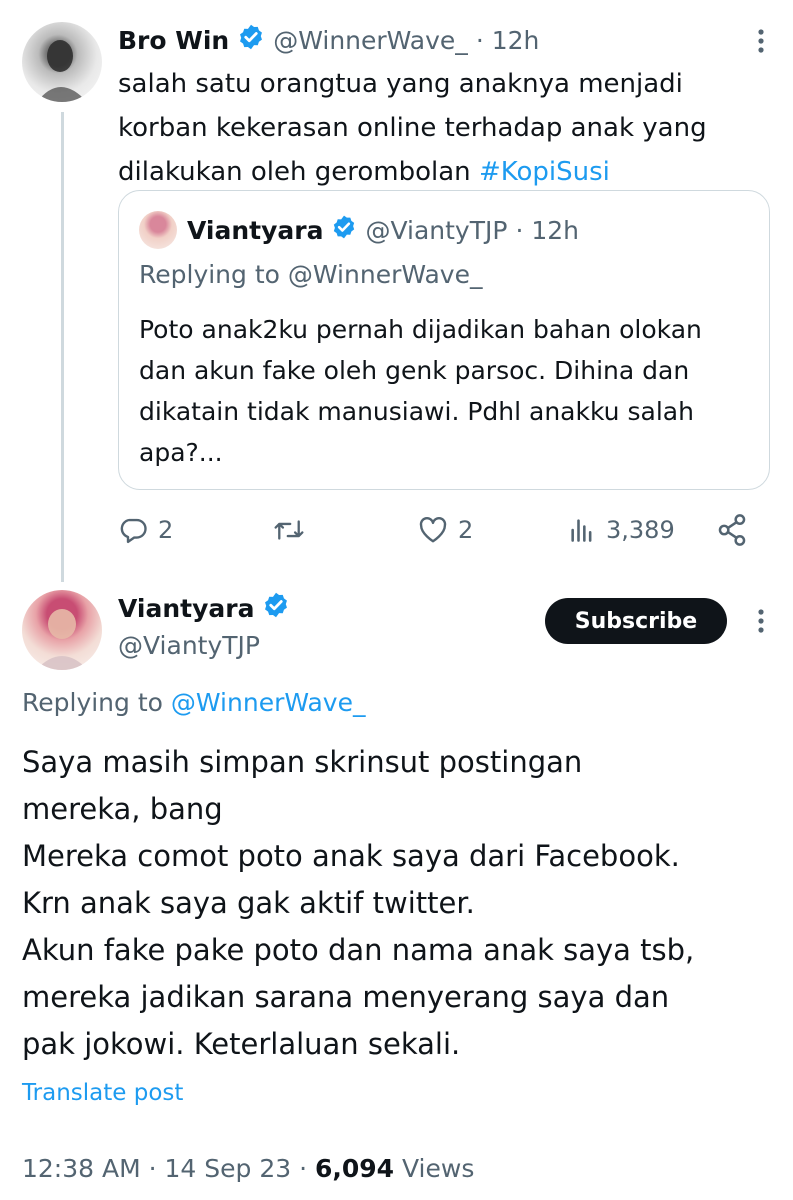 This screenshot has height=1200, width=793. Describe the element at coordinates (508, 40) in the screenshot. I see `tweet-time: · 12h` at that location.